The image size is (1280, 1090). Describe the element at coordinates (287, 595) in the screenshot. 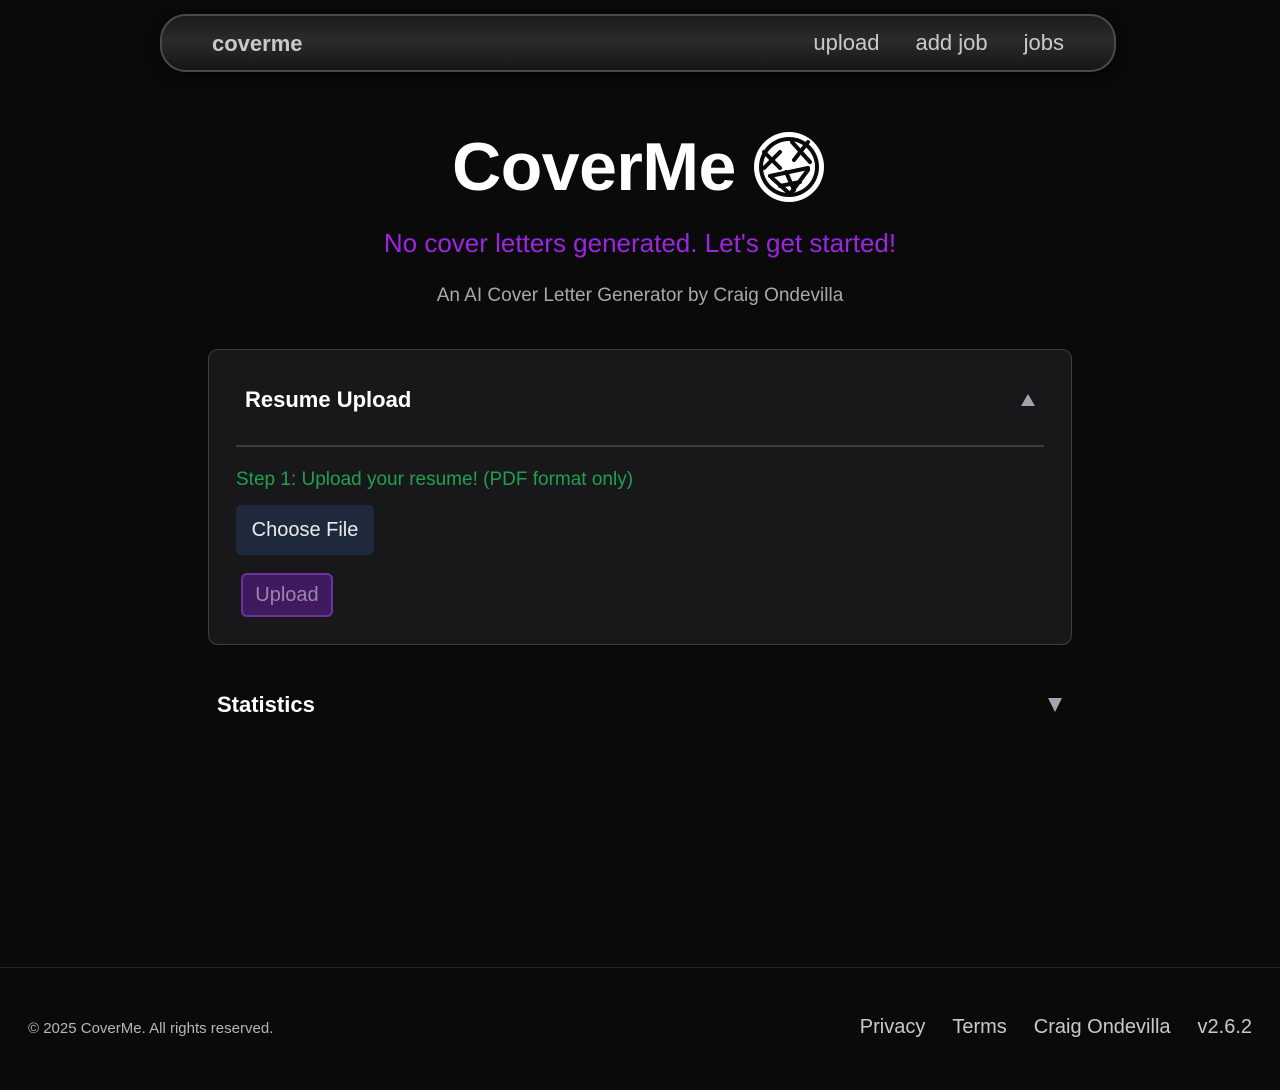

I see `upload-button: Upload` at that location.